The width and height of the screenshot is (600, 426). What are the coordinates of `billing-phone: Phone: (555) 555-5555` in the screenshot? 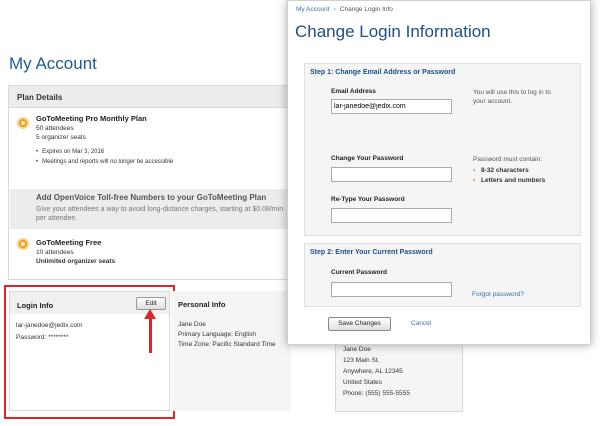 It's located at (376, 393).